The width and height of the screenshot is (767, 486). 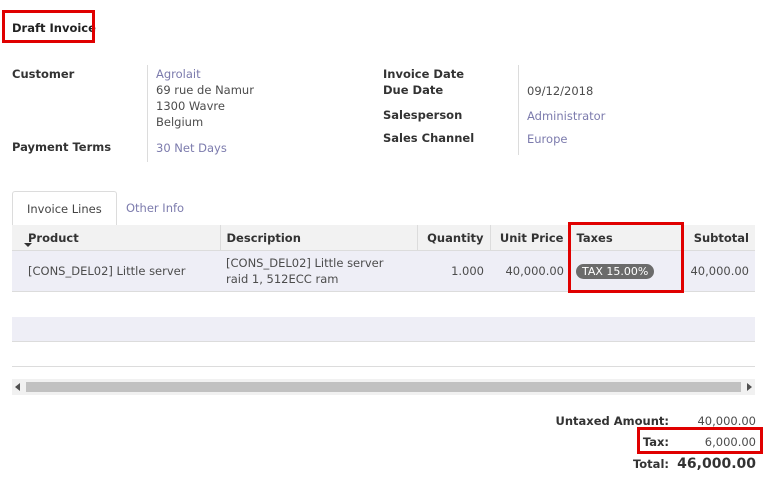 I want to click on empty-row, so click(x=383, y=329).